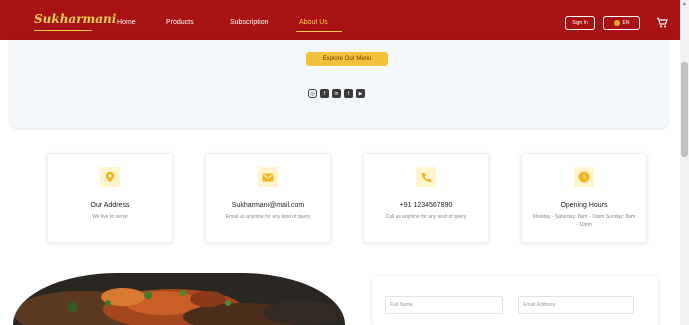 The image size is (689, 325). What do you see at coordinates (401, 305) in the screenshot?
I see `full-name-placeholder: Full Name` at bounding box center [401, 305].